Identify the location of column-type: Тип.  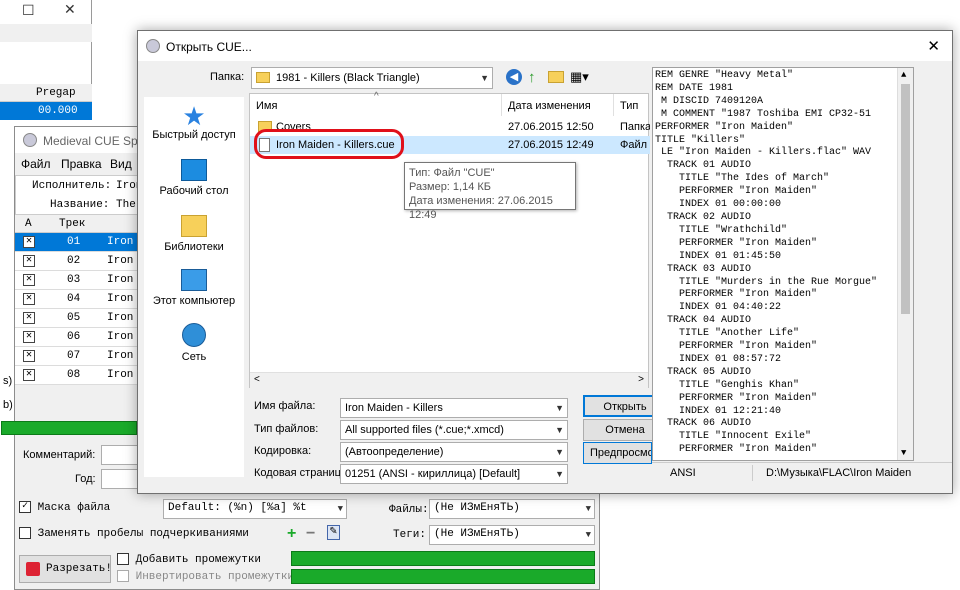
(632, 105).